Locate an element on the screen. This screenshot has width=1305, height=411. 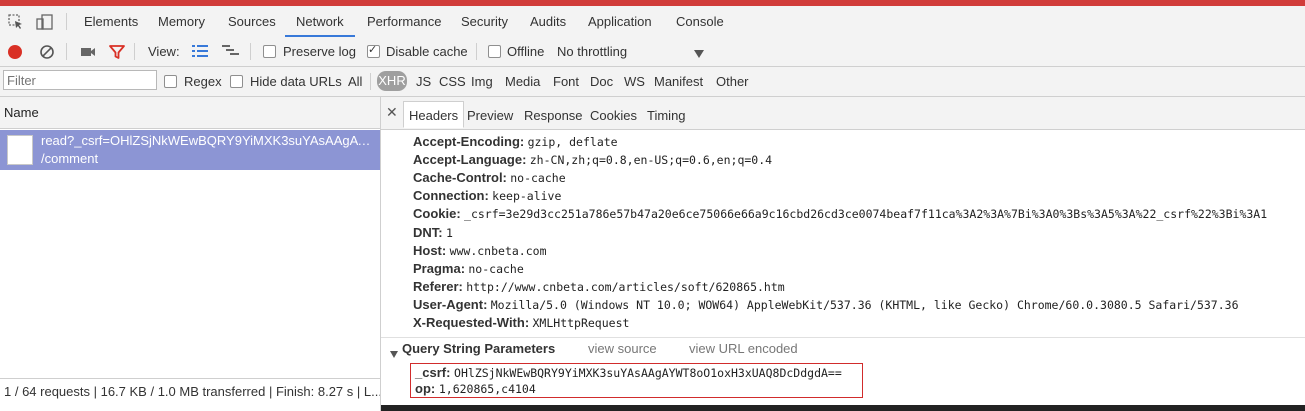
tab-elements: Elements is located at coordinates (111, 21).